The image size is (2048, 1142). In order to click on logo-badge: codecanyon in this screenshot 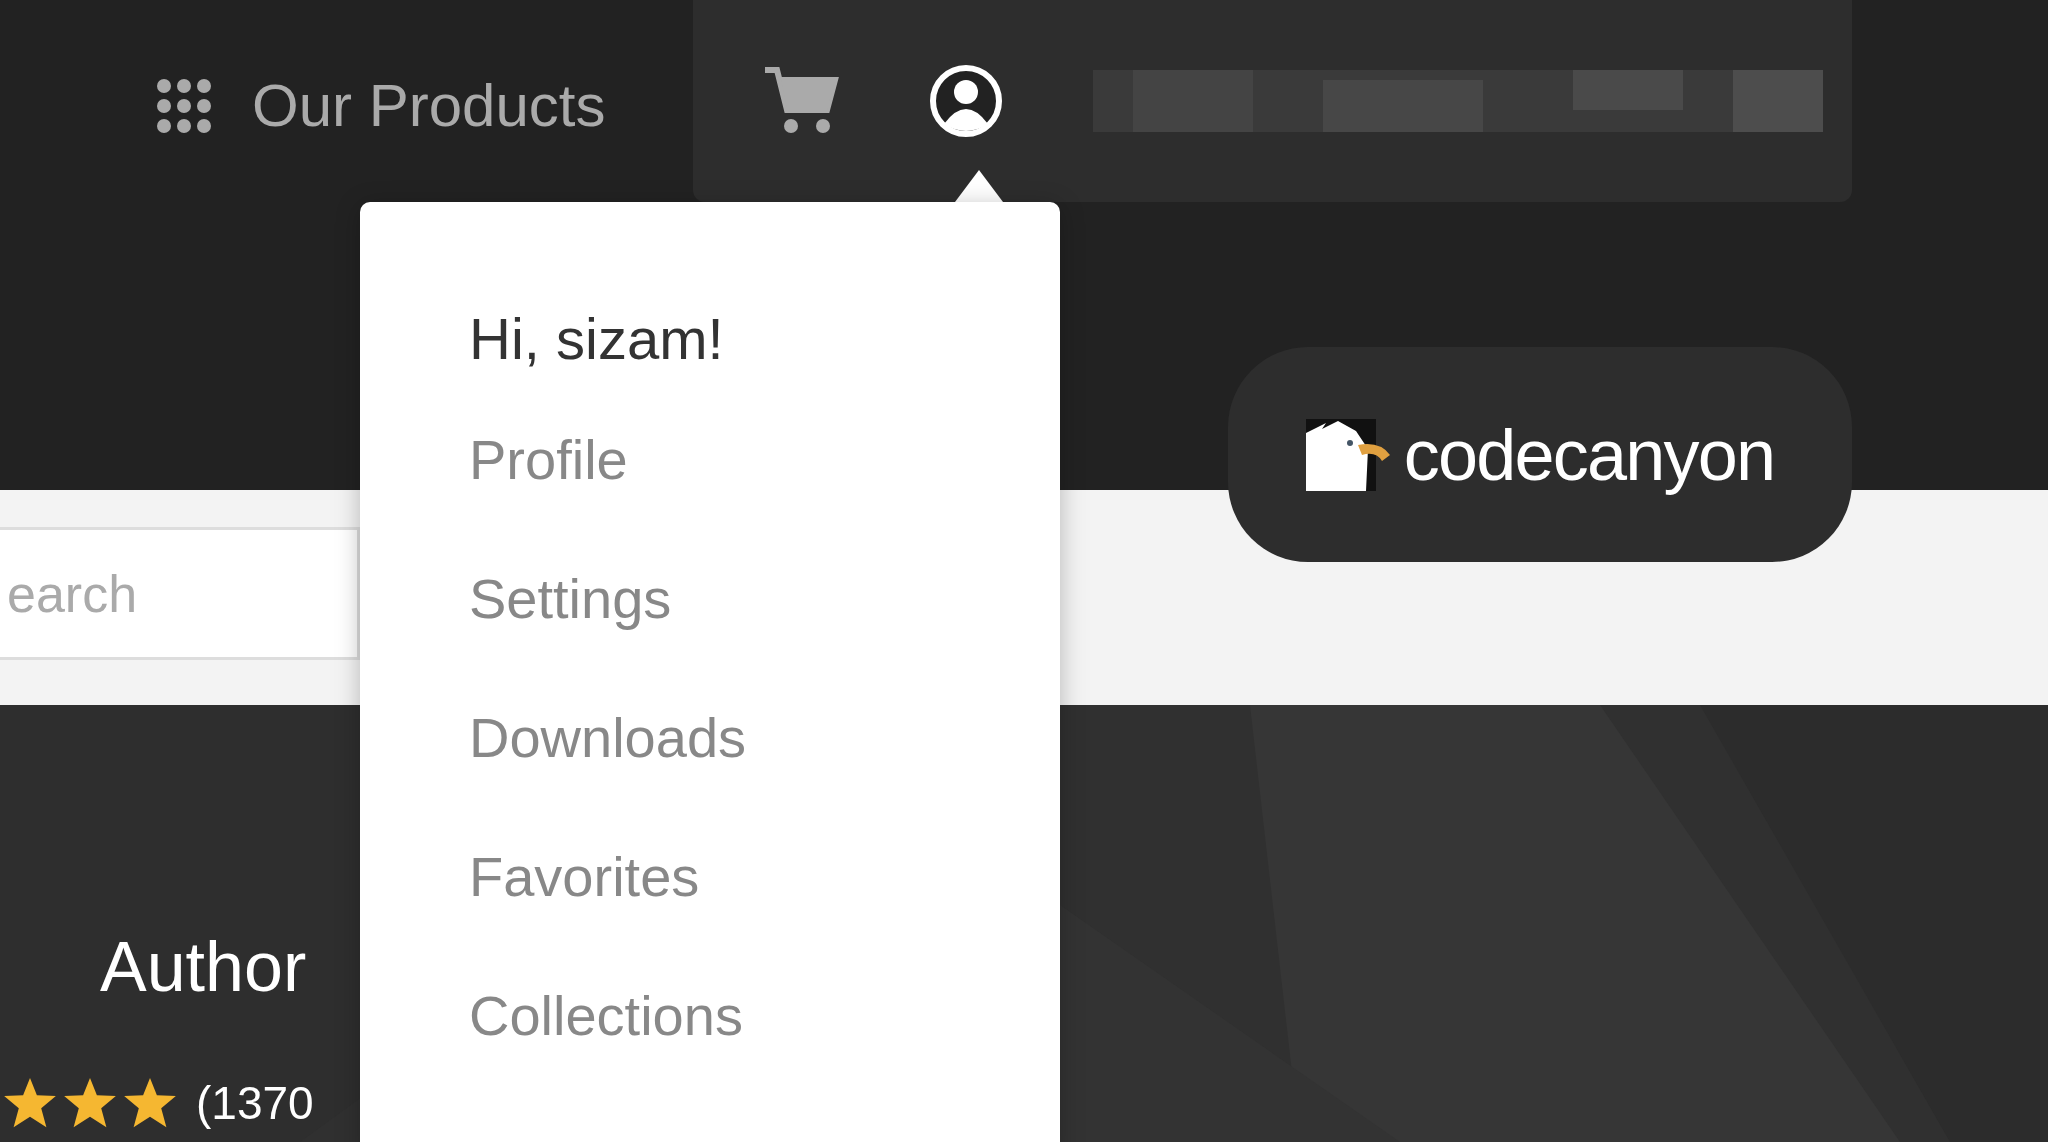, I will do `click(1540, 454)`.